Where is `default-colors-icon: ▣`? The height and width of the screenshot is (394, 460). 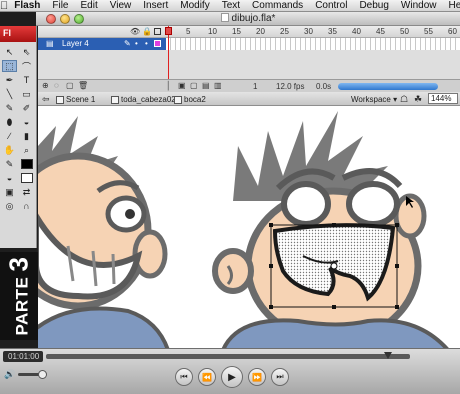
default-colors-icon: ▣ is located at coordinates (9, 192).